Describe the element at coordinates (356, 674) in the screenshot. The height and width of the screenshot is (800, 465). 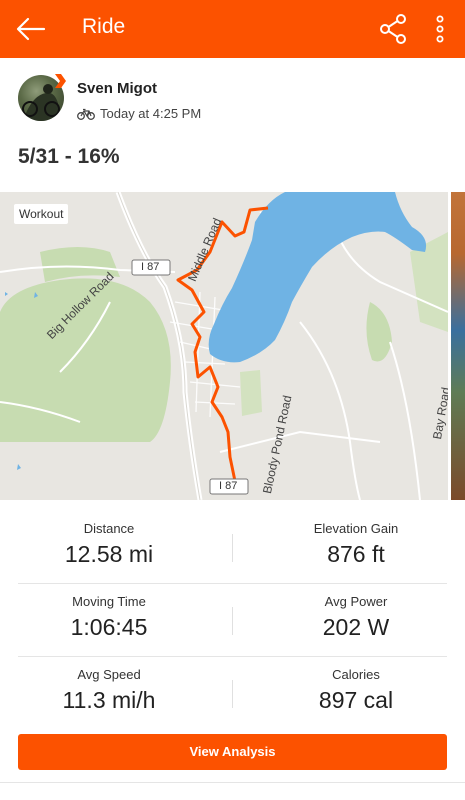
I see `stat-label: Calories` at that location.